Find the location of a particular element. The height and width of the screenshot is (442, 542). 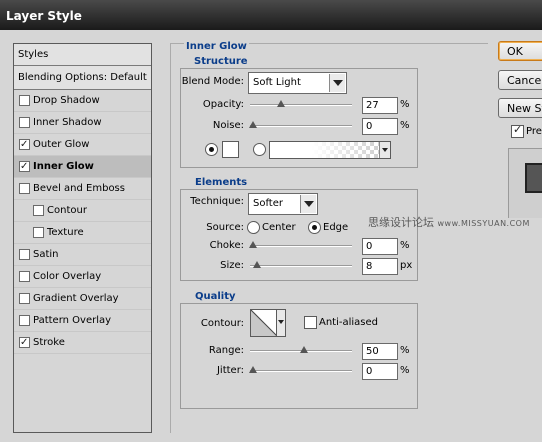

styles-item-color-overlay: Color Overlay is located at coordinates (82, 277).